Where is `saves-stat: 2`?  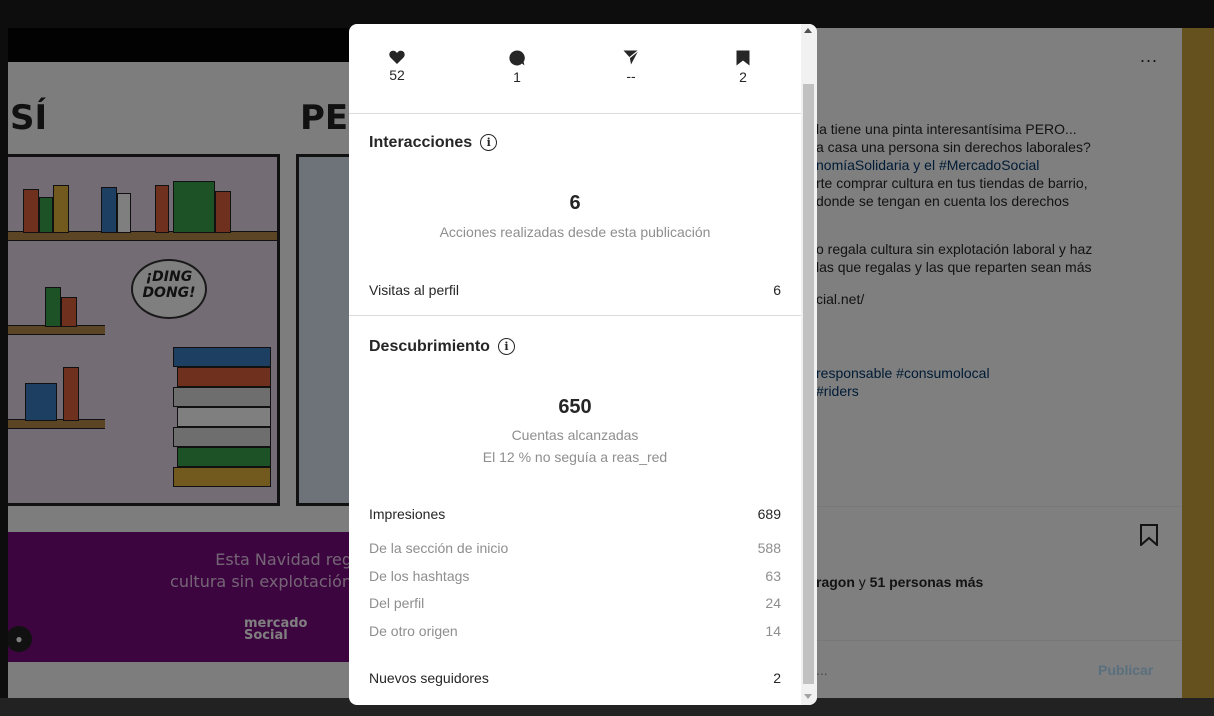
saves-stat: 2 is located at coordinates (743, 67).